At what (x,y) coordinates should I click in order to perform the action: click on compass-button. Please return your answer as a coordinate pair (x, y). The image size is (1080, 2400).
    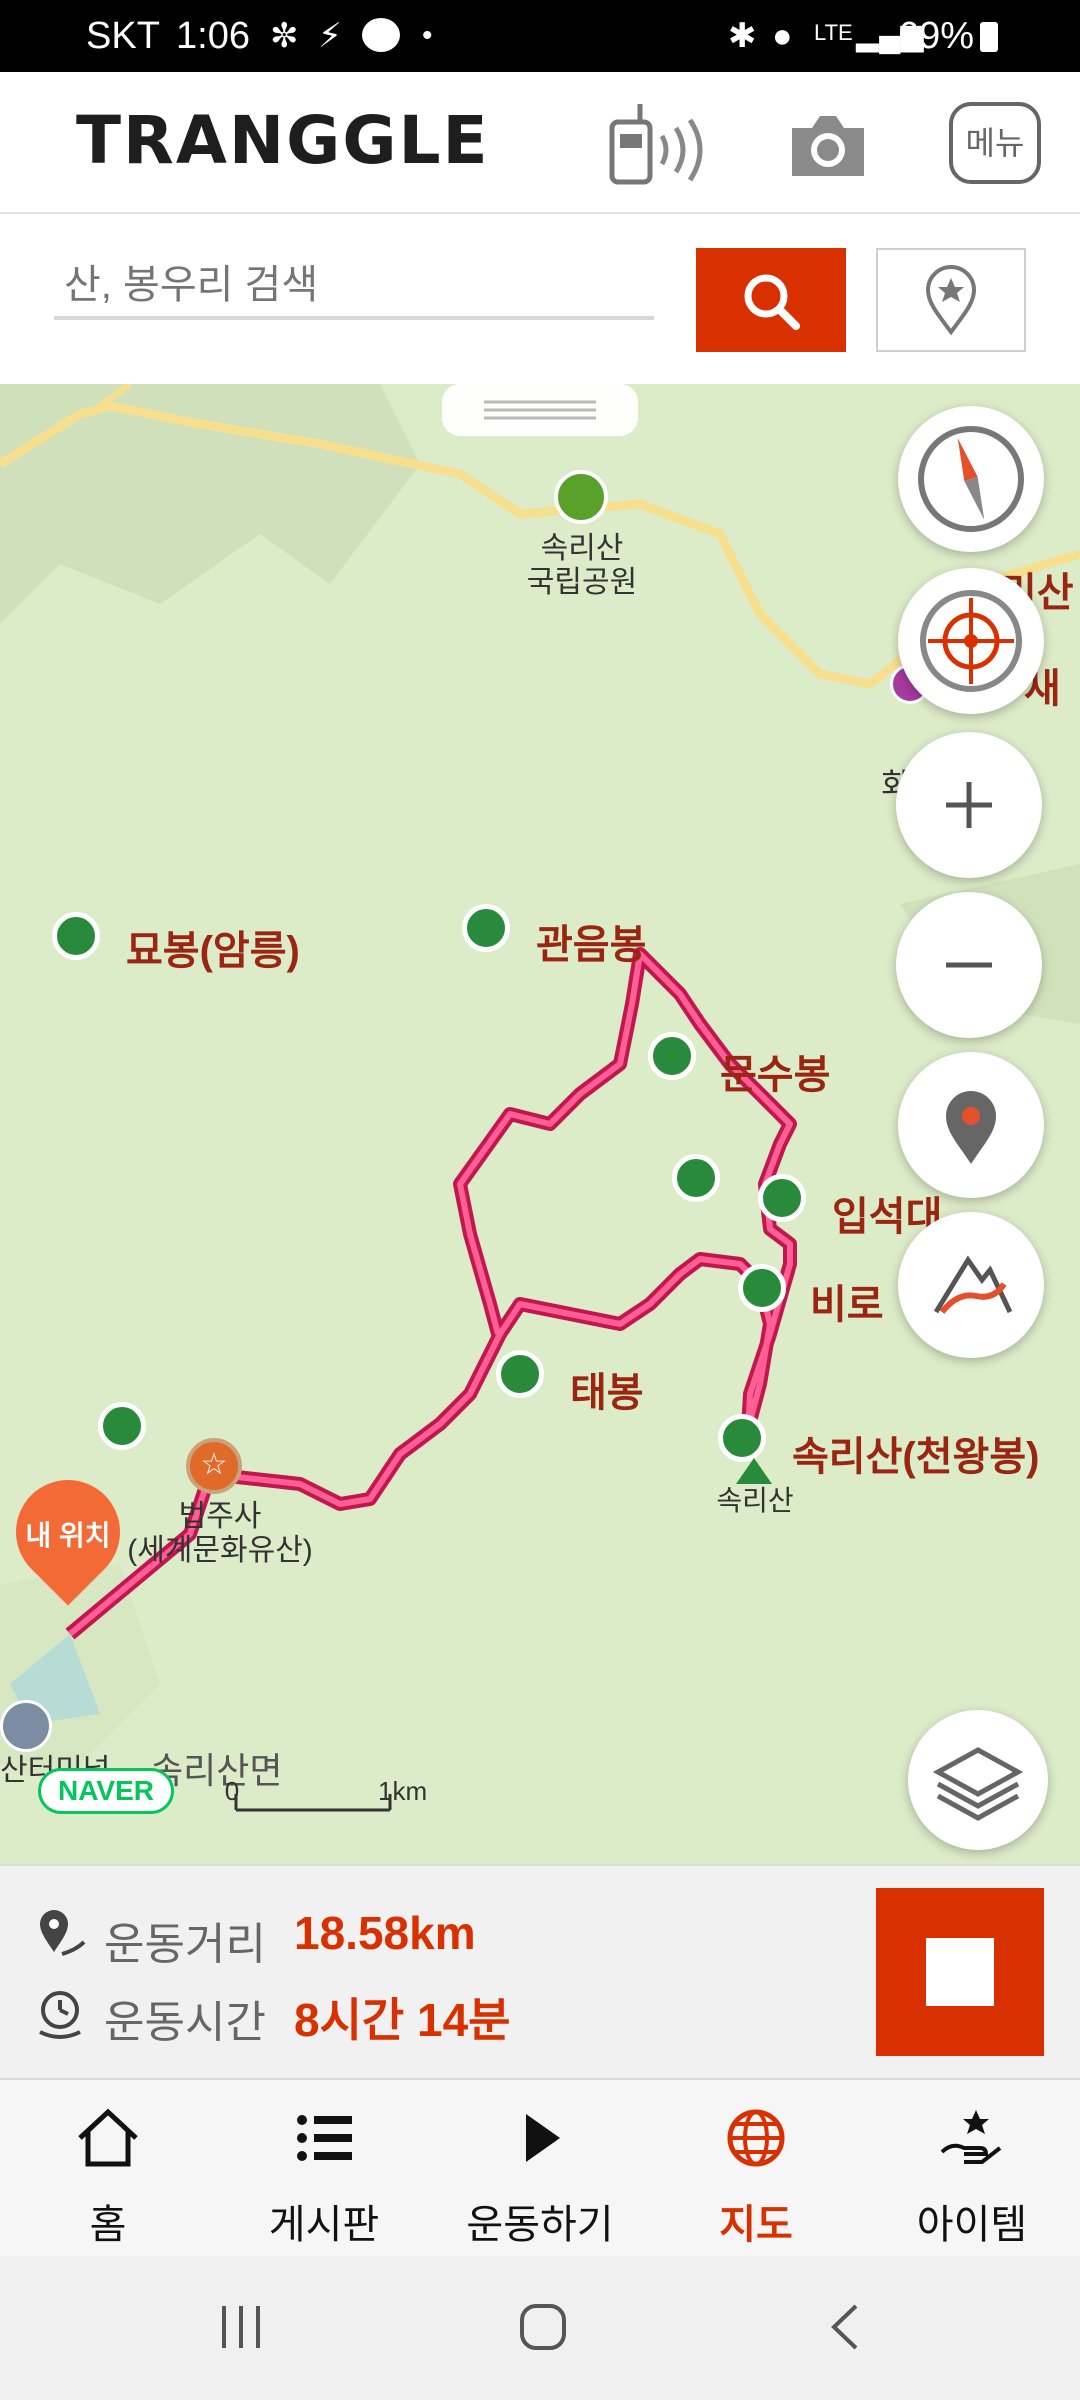
    Looking at the image, I should click on (971, 479).